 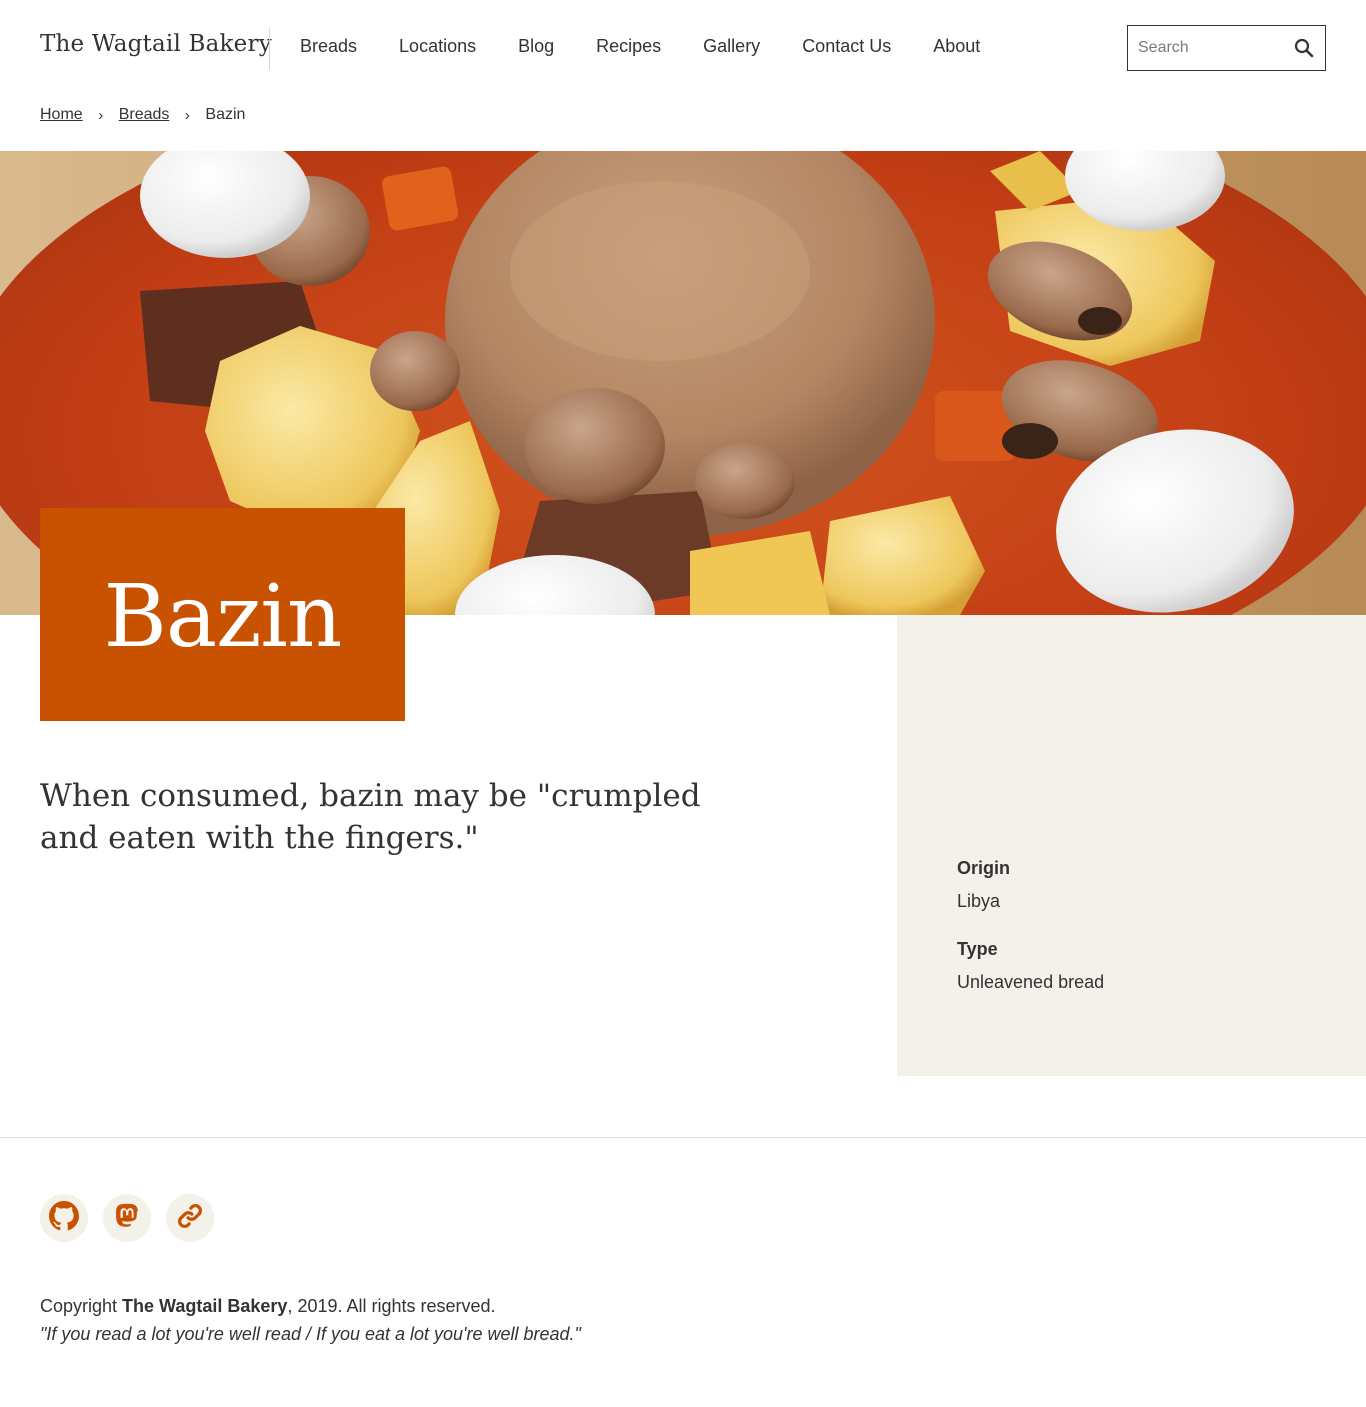 I want to click on origin-meta: Origin Libya, so click(x=983, y=885).